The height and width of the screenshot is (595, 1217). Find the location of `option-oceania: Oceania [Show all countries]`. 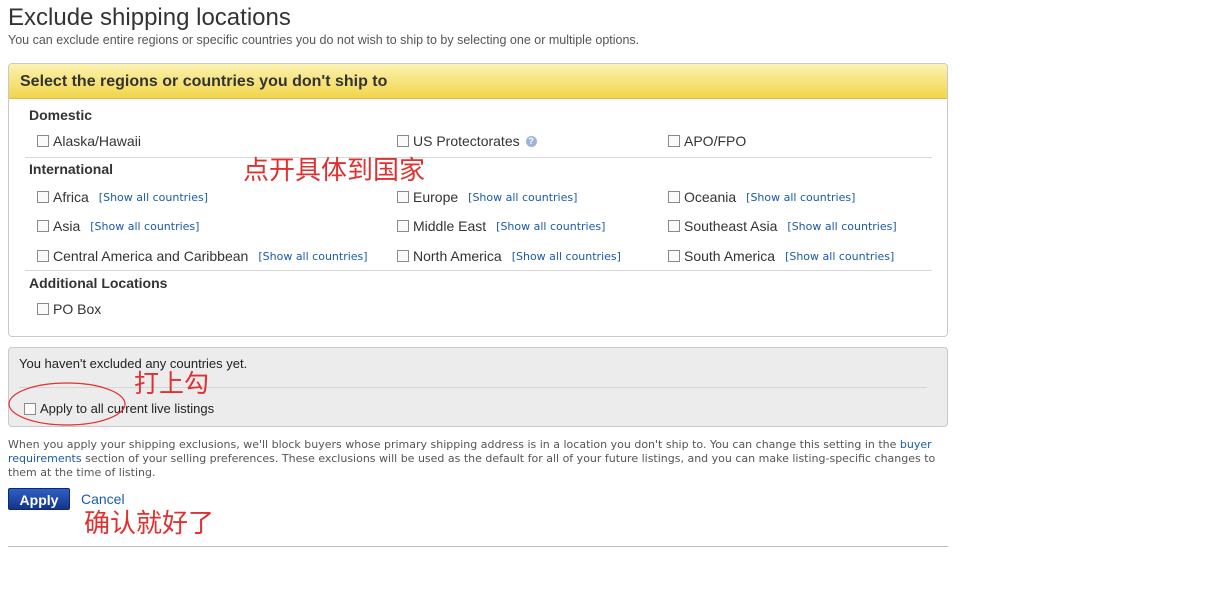

option-oceania: Oceania [Show all countries] is located at coordinates (761, 197).